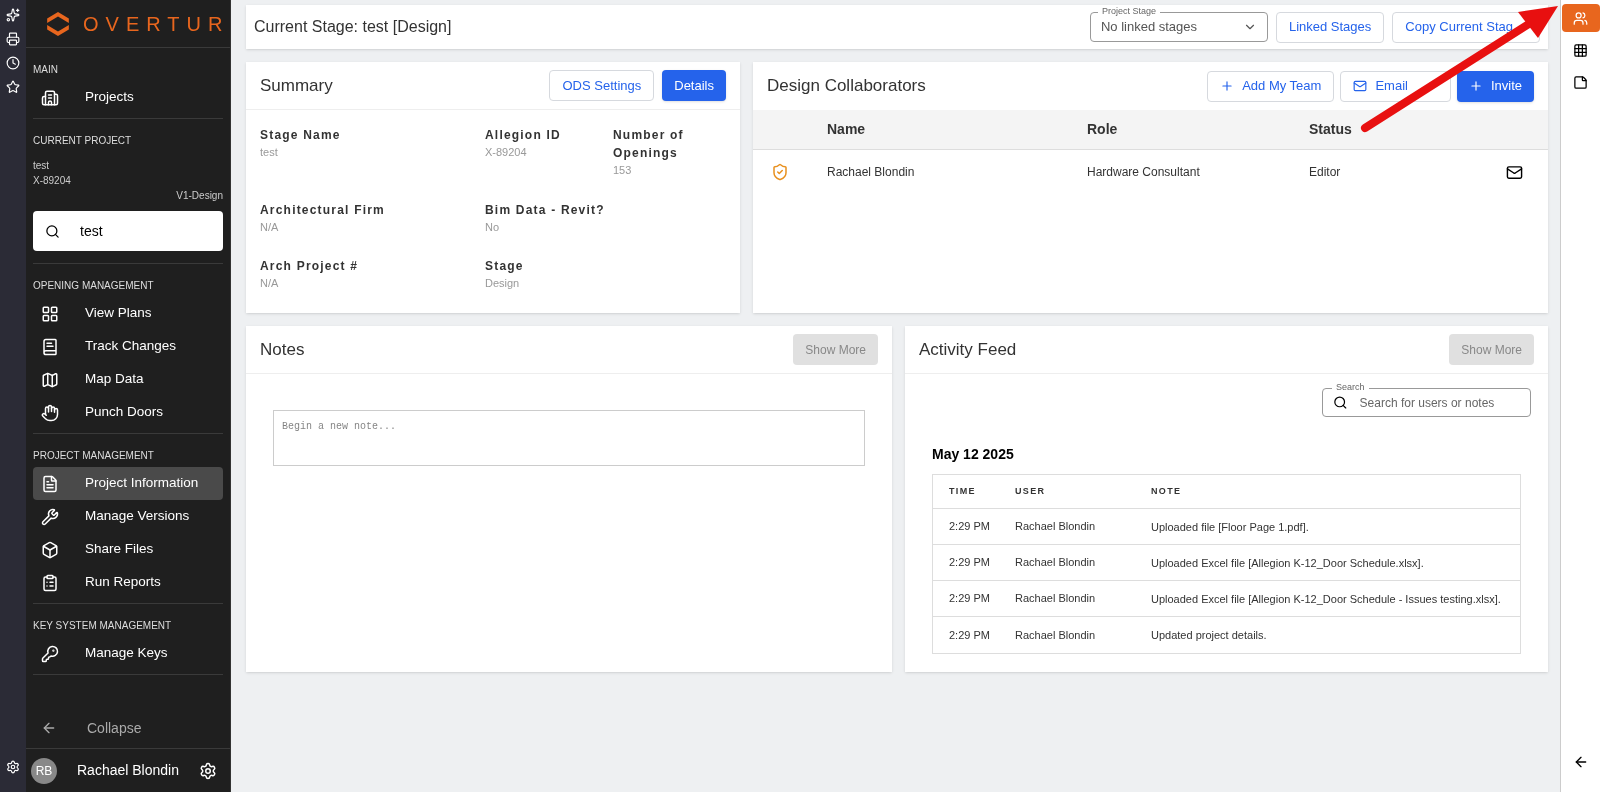  What do you see at coordinates (49, 728) in the screenshot?
I see `arrow-left-icon` at bounding box center [49, 728].